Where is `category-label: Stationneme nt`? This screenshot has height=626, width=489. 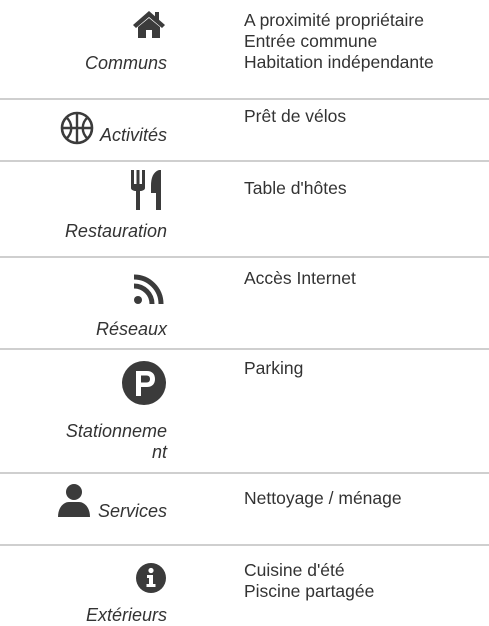
category-label: Stationneme nt is located at coordinates (116, 441).